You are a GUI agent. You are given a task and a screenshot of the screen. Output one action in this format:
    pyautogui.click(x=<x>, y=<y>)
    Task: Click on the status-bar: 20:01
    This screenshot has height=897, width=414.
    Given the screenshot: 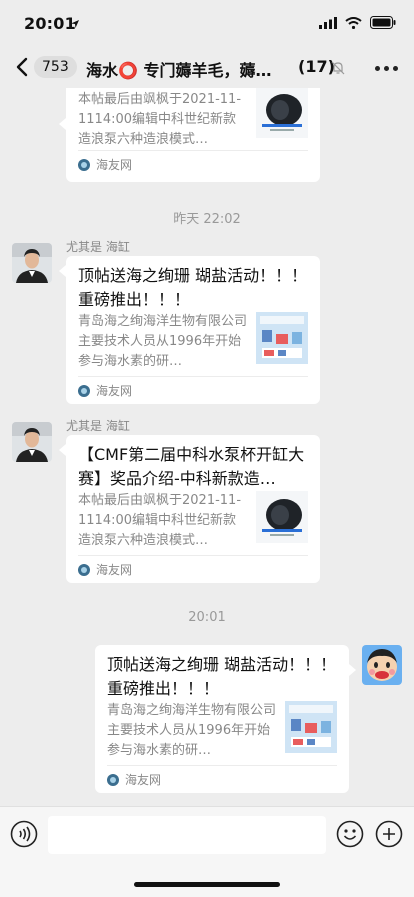 What is the action you would take?
    pyautogui.click(x=207, y=23)
    